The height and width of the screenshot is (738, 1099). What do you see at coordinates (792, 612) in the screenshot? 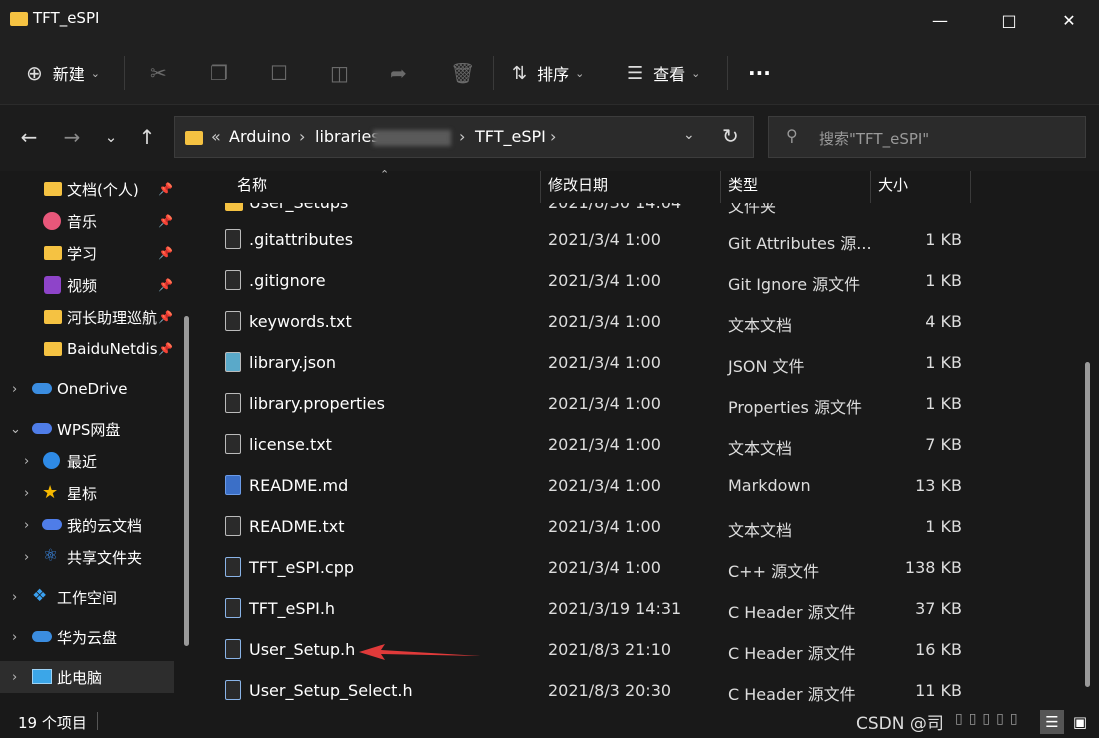
I see `file-type: C Header 源文件` at bounding box center [792, 612].